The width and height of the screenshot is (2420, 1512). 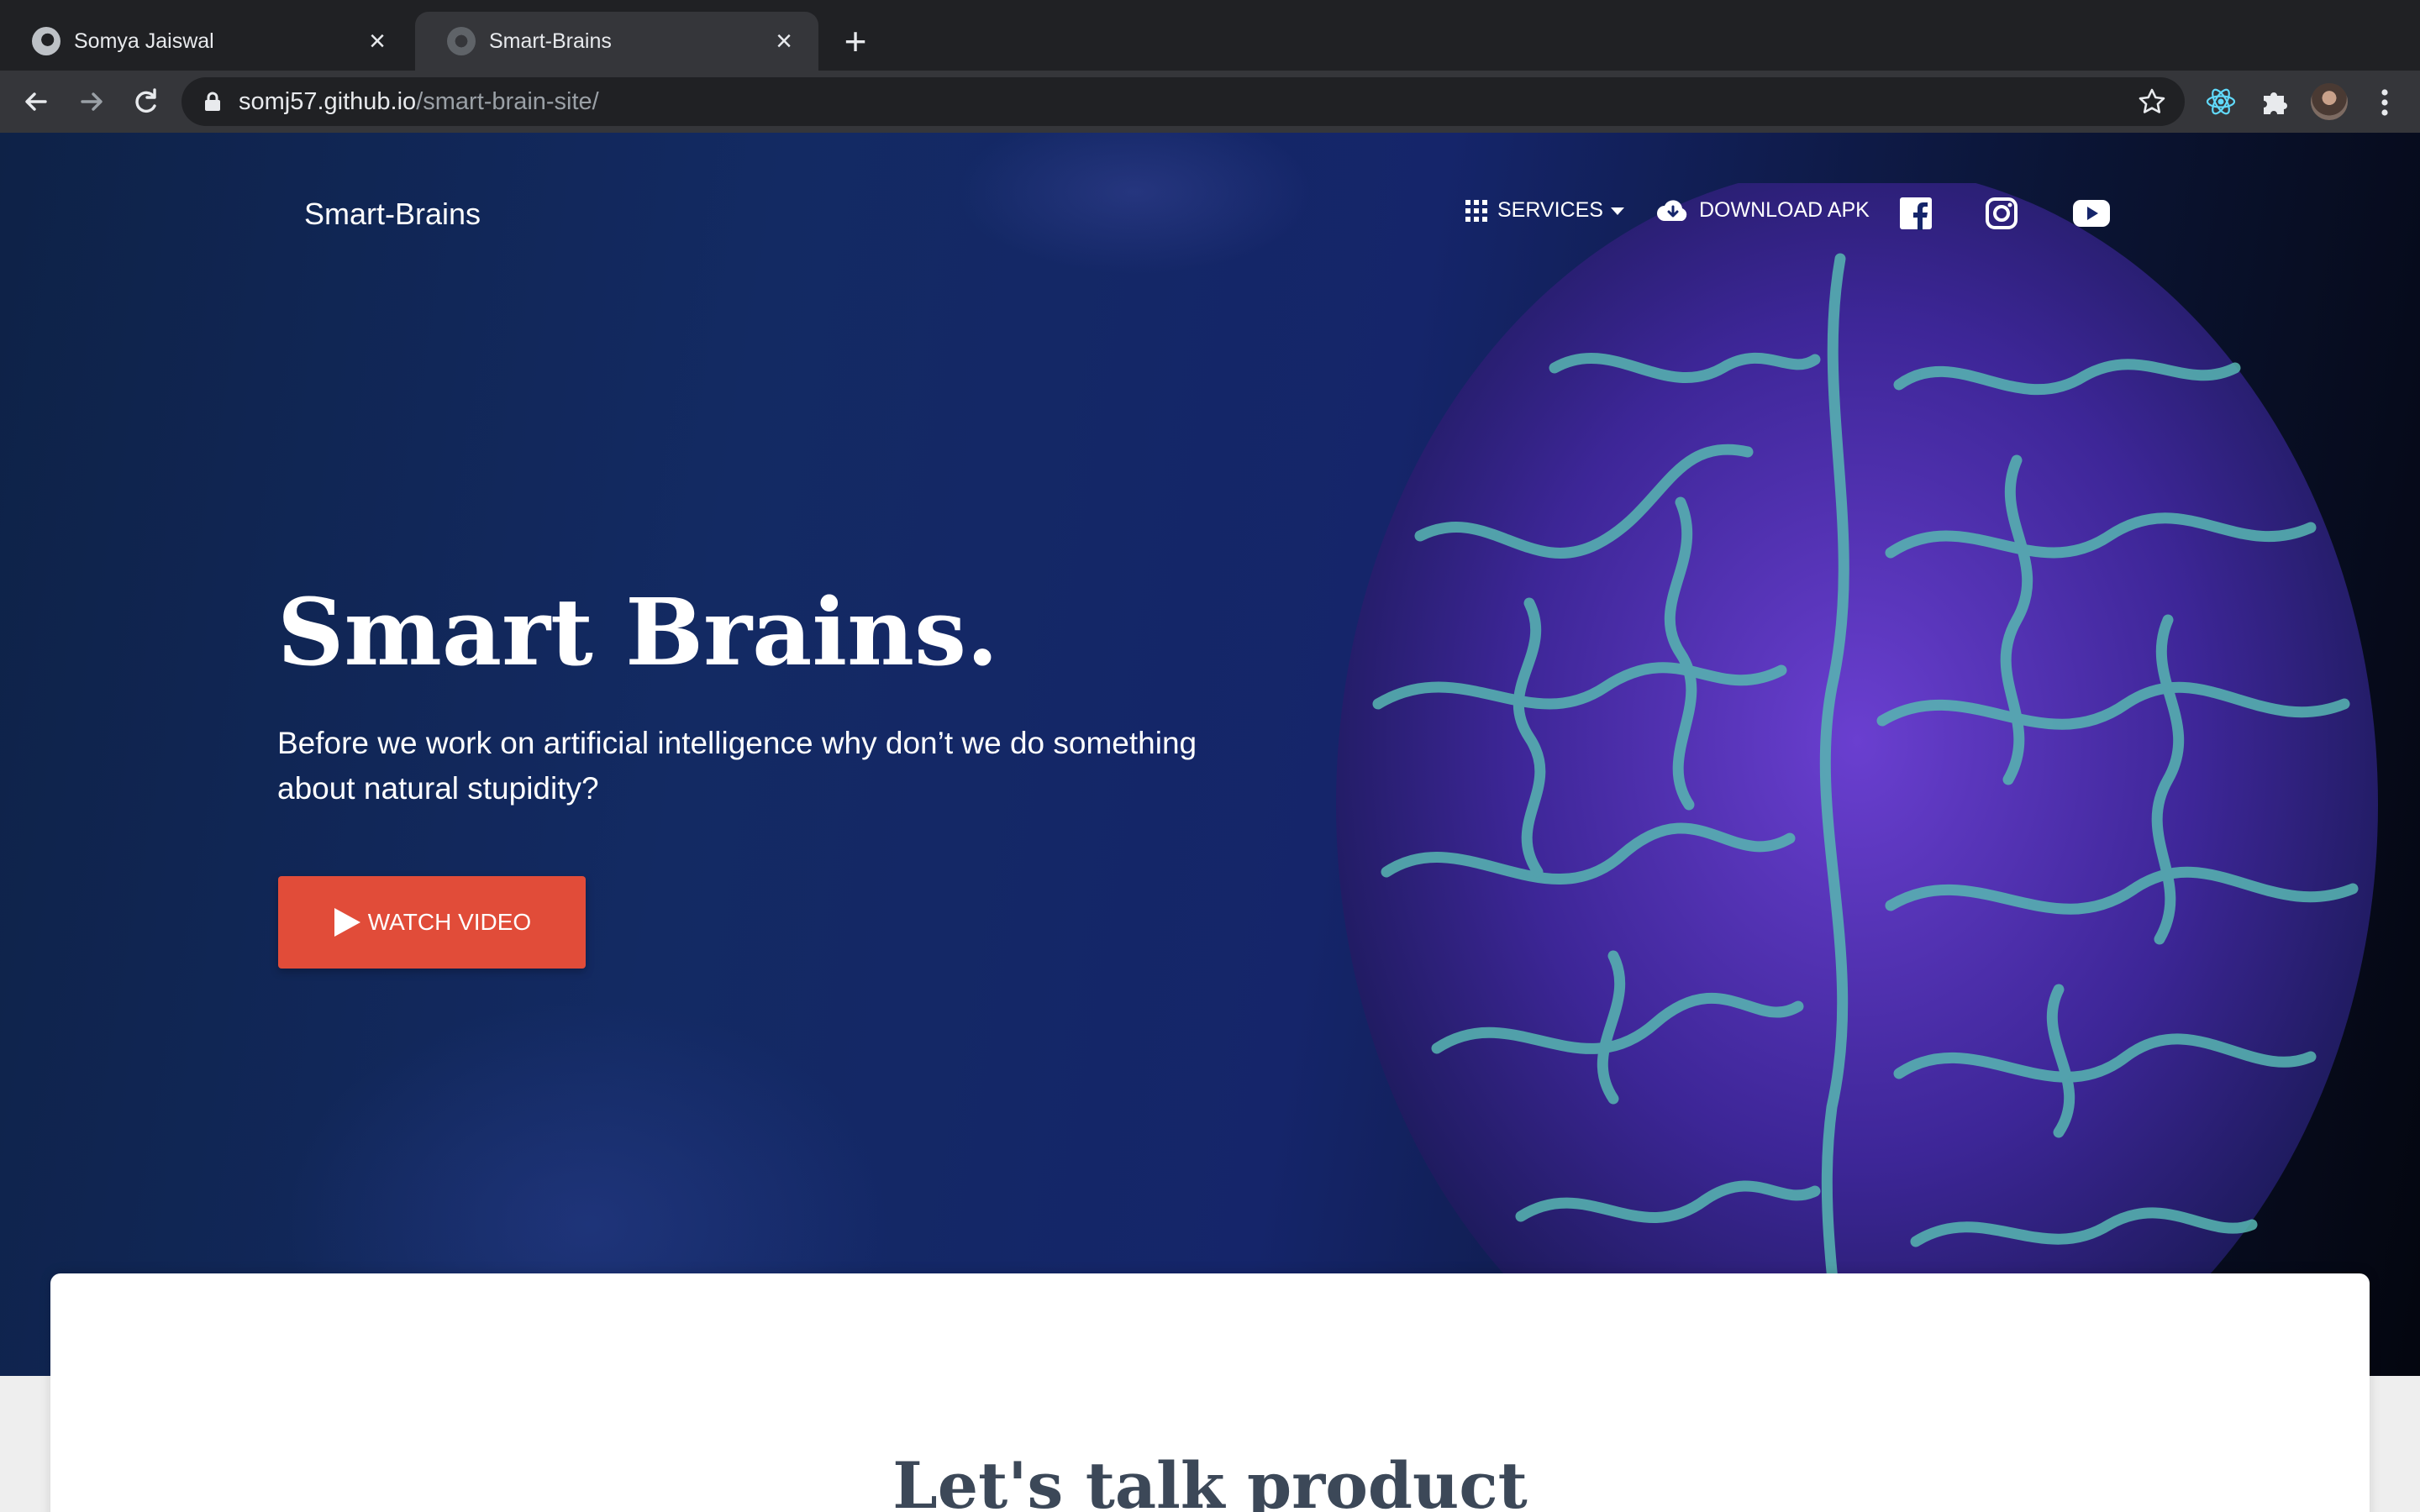 I want to click on github-favicon-icon, so click(x=46, y=41).